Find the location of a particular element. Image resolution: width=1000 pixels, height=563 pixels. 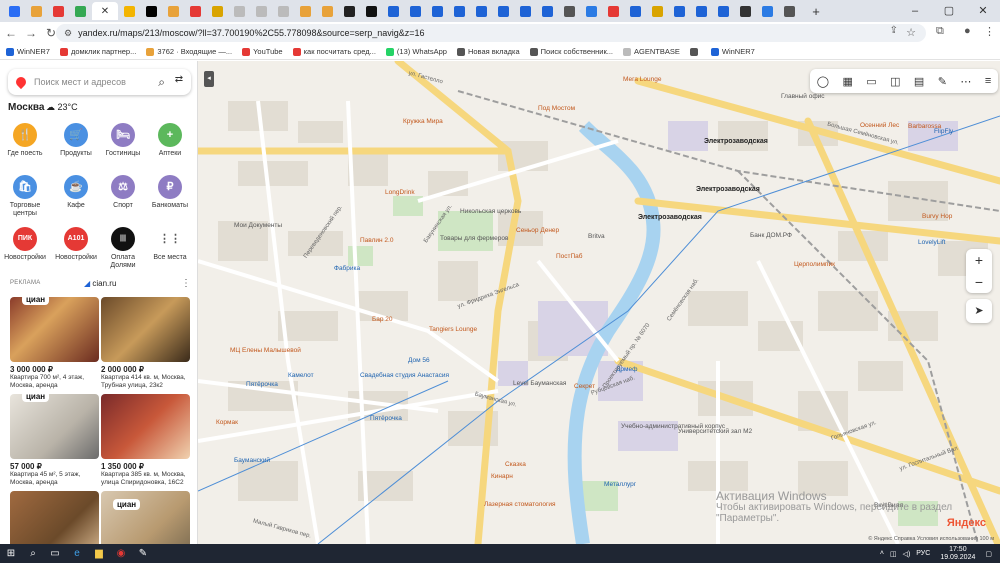

search-box: Поиск мест и адресов ⌕ ⇄ is located at coordinates (99, 82).